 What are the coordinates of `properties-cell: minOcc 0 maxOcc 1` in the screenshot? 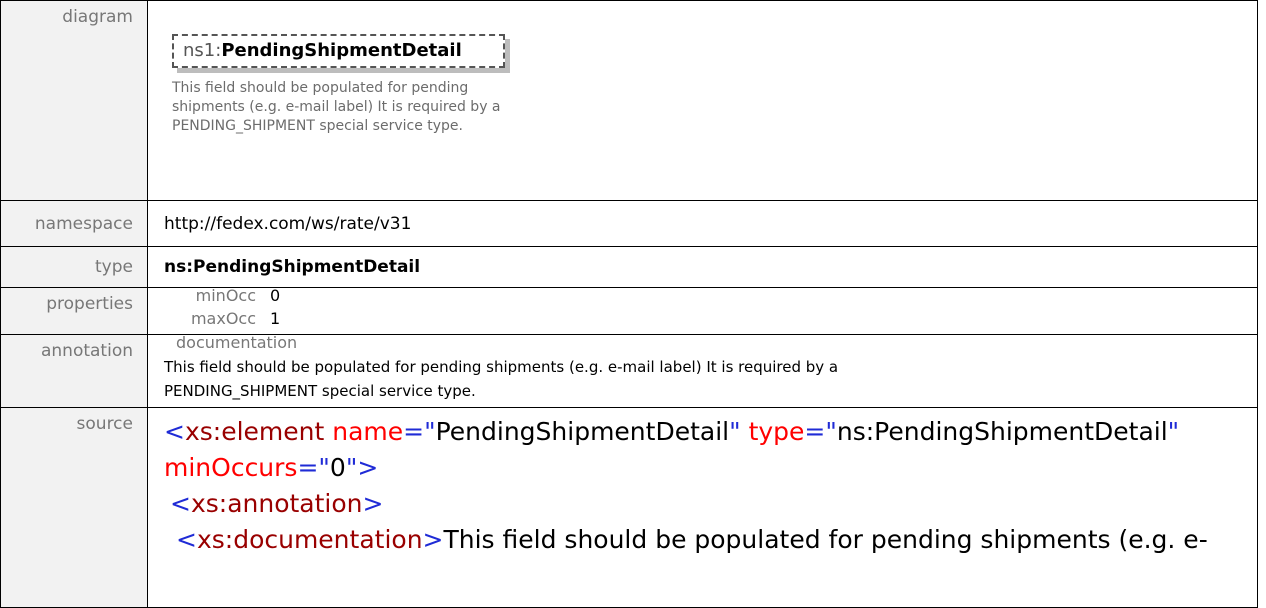 It's located at (702, 310).